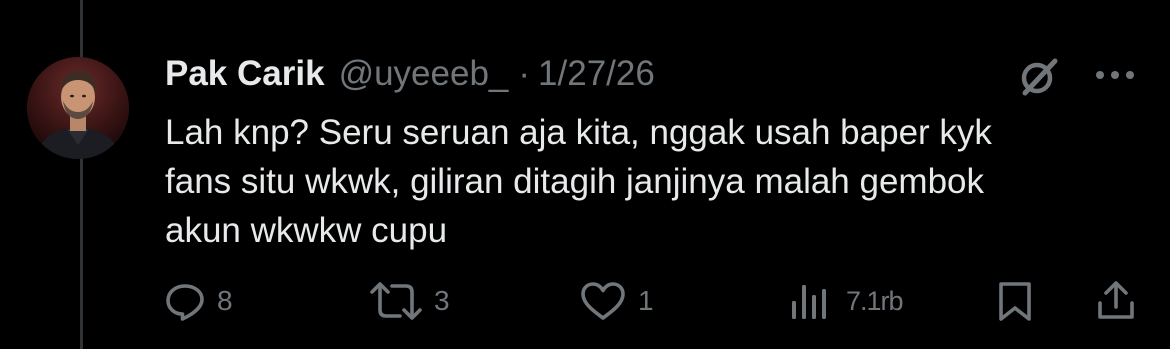 The height and width of the screenshot is (349, 1170). I want to click on avatar, so click(78, 108).